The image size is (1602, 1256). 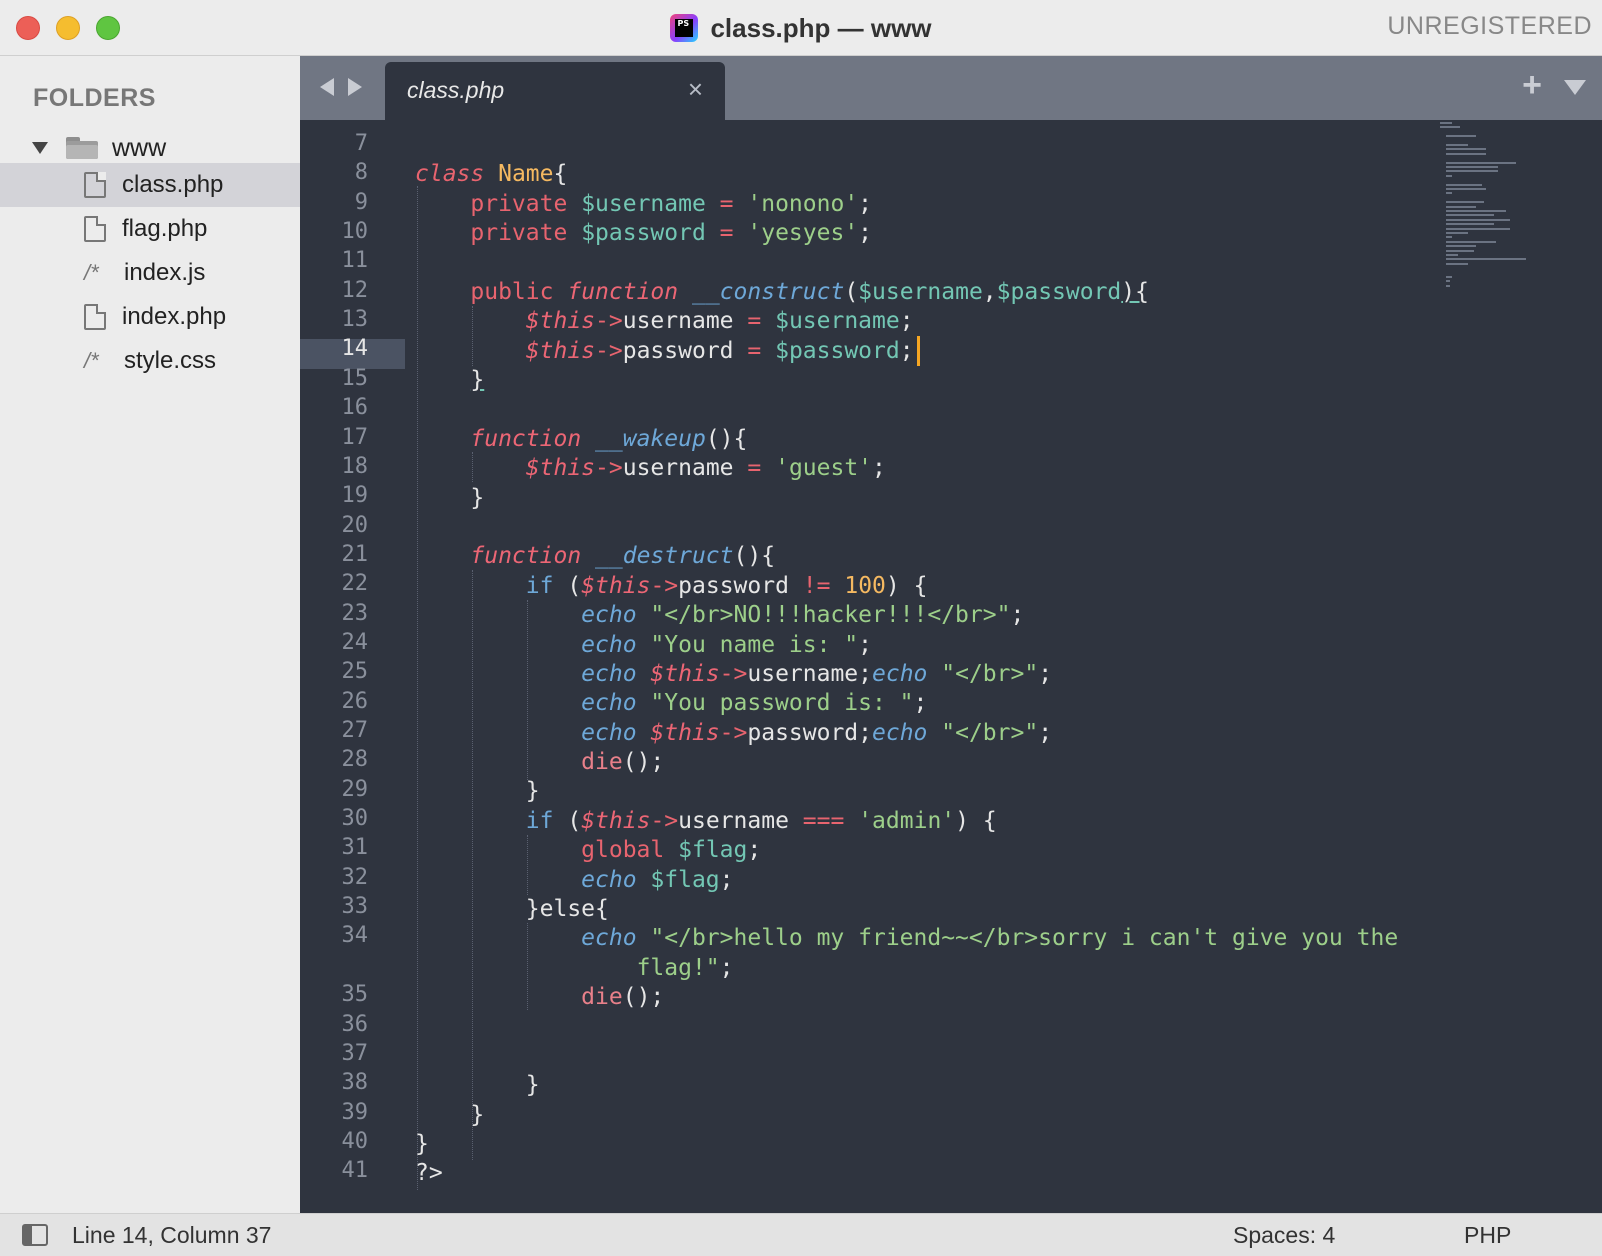 I want to click on line-number: 25, so click(x=355, y=672).